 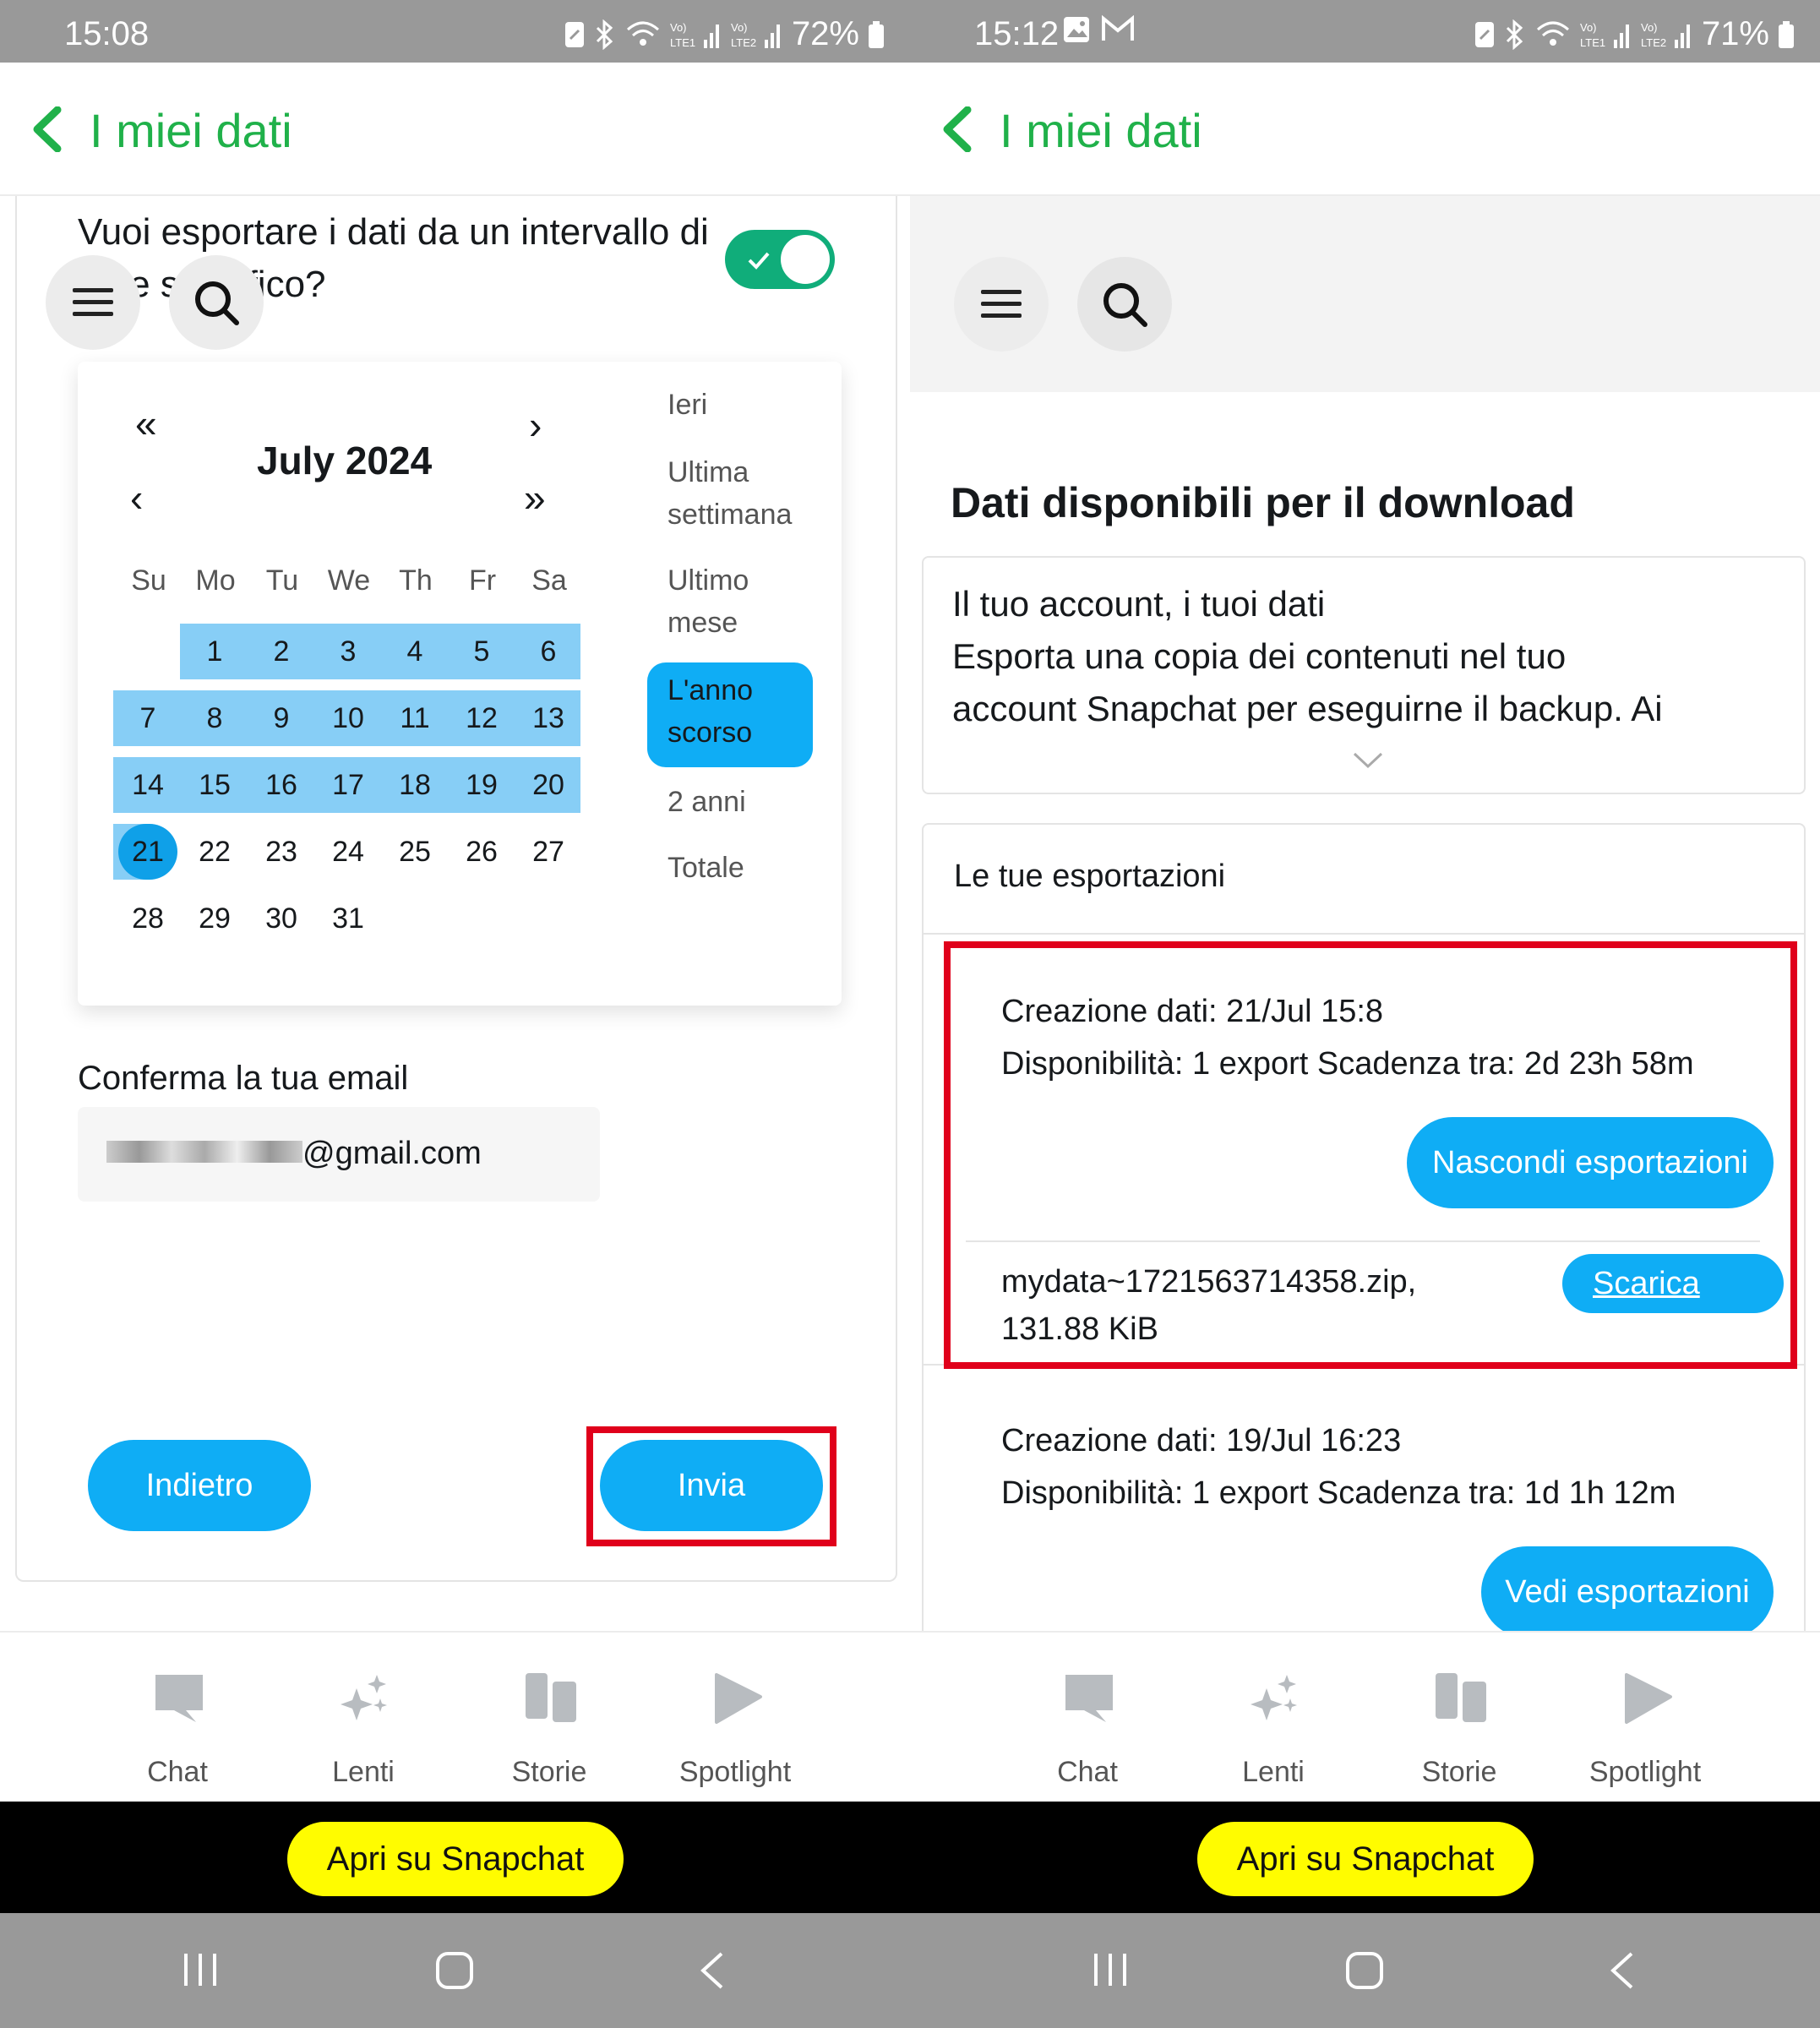 I want to click on calendar-day: 17, so click(x=348, y=785).